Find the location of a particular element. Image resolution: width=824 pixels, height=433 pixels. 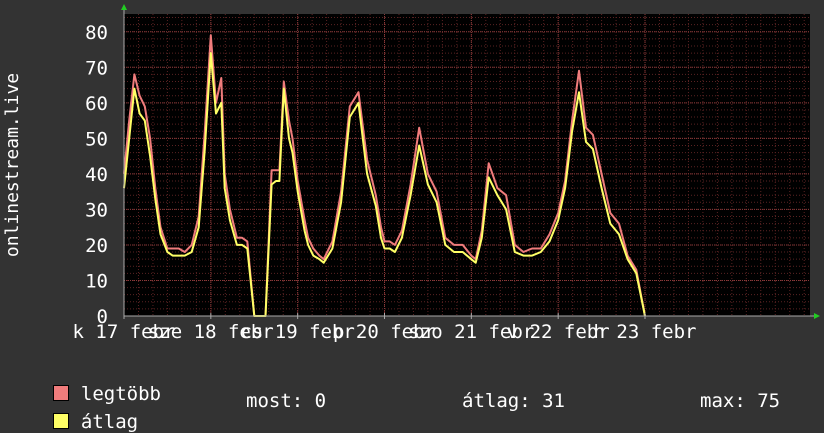

y-tick-label: 70 is located at coordinates (96, 68).